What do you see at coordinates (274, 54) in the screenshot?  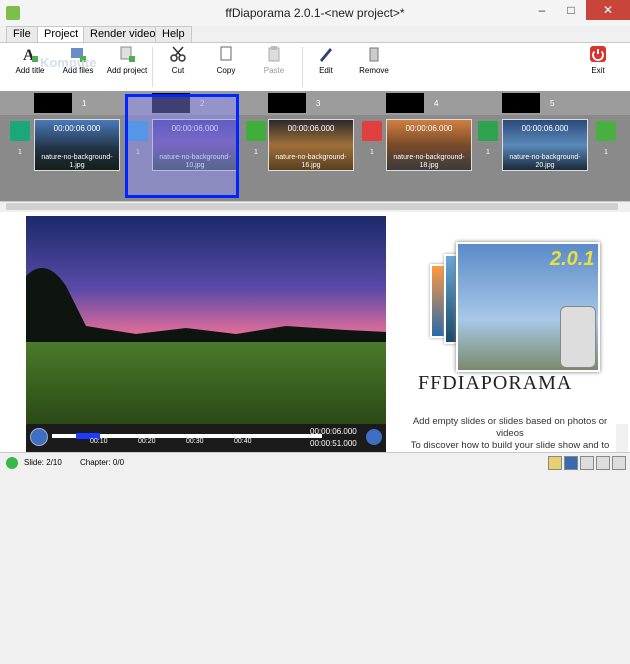 I see `paste-icon` at bounding box center [274, 54].